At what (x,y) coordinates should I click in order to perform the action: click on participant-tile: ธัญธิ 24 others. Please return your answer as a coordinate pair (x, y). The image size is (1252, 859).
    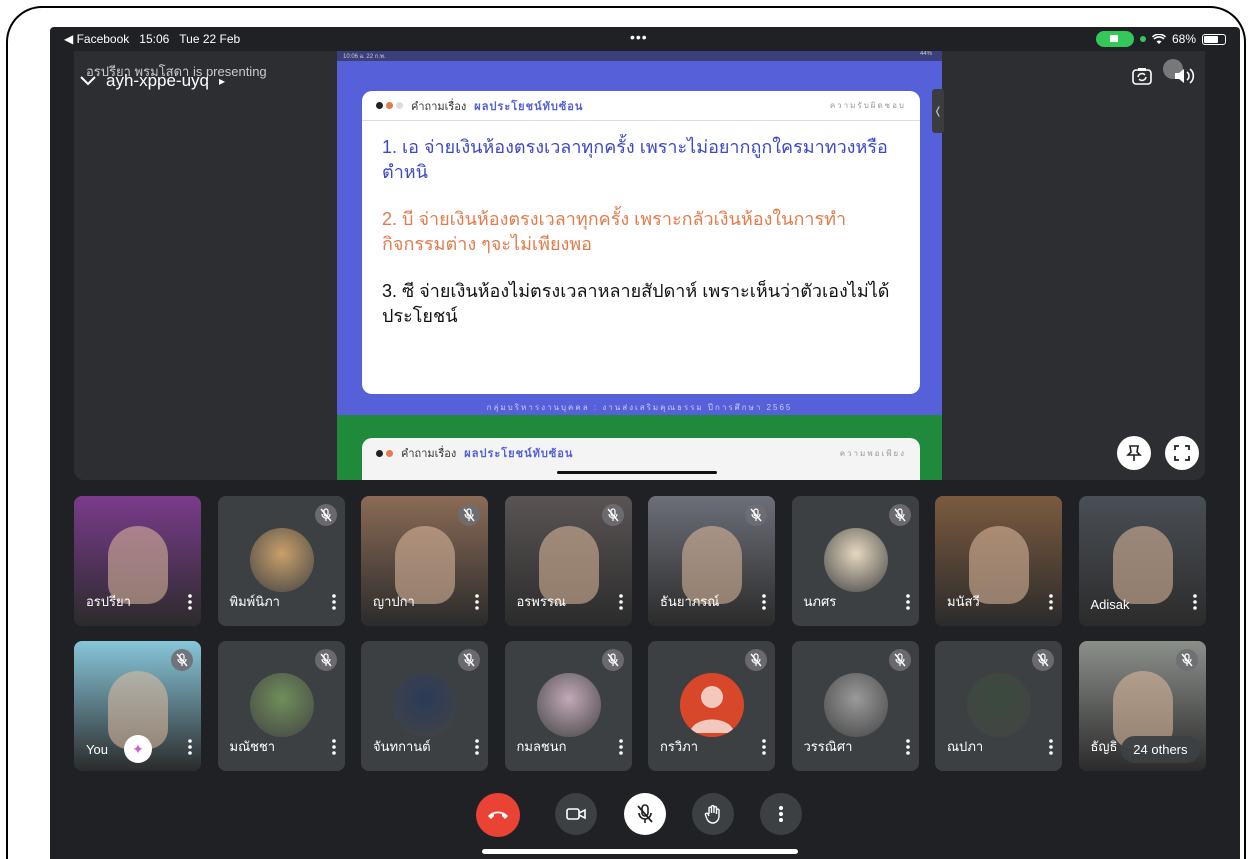
    Looking at the image, I should click on (1142, 706).